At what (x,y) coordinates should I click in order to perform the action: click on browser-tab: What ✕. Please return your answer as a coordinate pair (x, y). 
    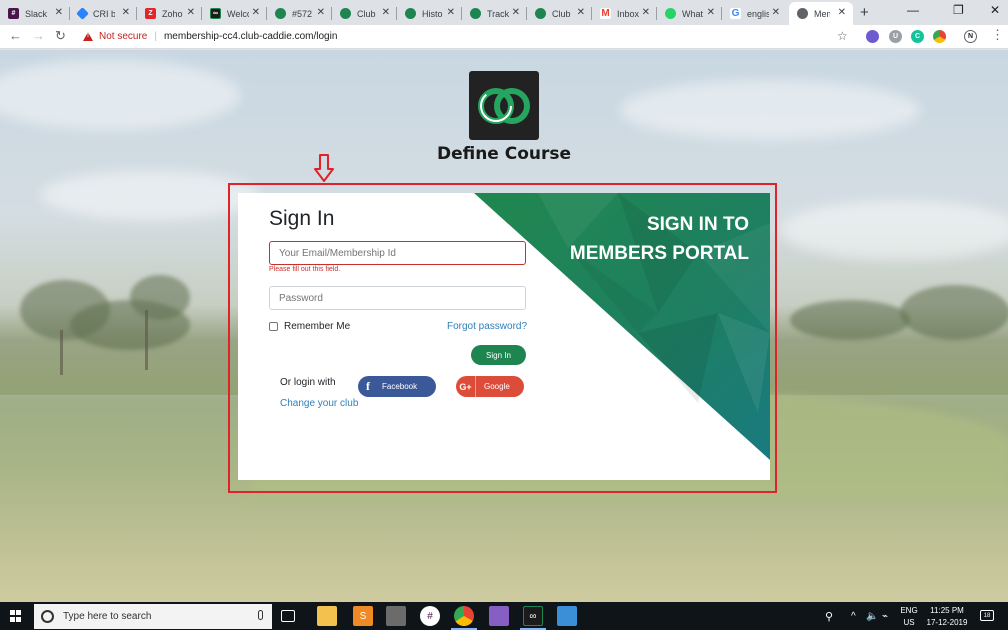
    Looking at the image, I should click on (689, 13).